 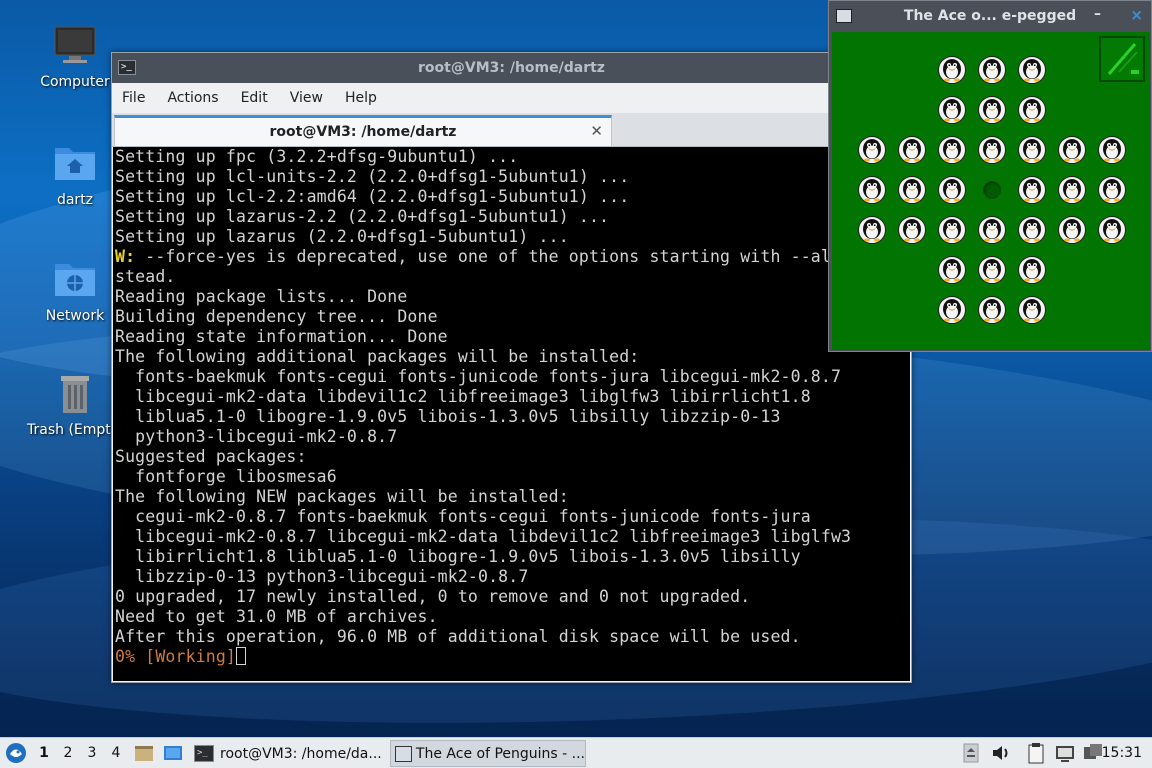 I want to click on terminal-line: stead., so click(x=145, y=276).